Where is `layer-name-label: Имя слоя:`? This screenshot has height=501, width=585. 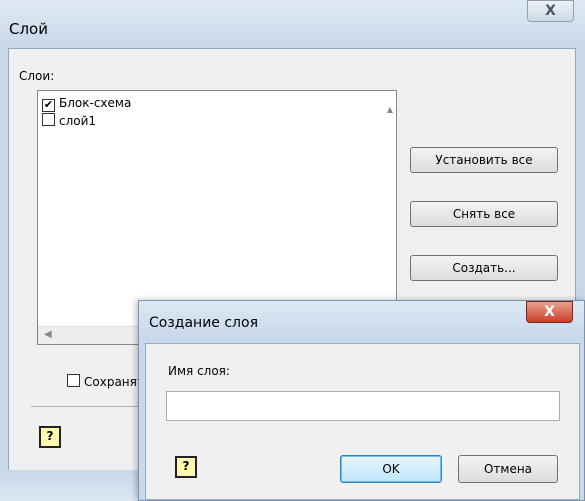 layer-name-label: Имя слоя: is located at coordinates (199, 371).